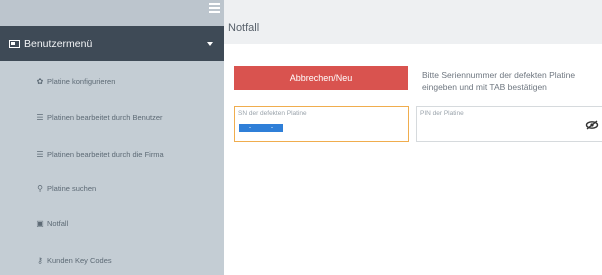 This screenshot has height=275, width=602. I want to click on sidebar-item-emergency: ▣ Notfall, so click(112, 223).